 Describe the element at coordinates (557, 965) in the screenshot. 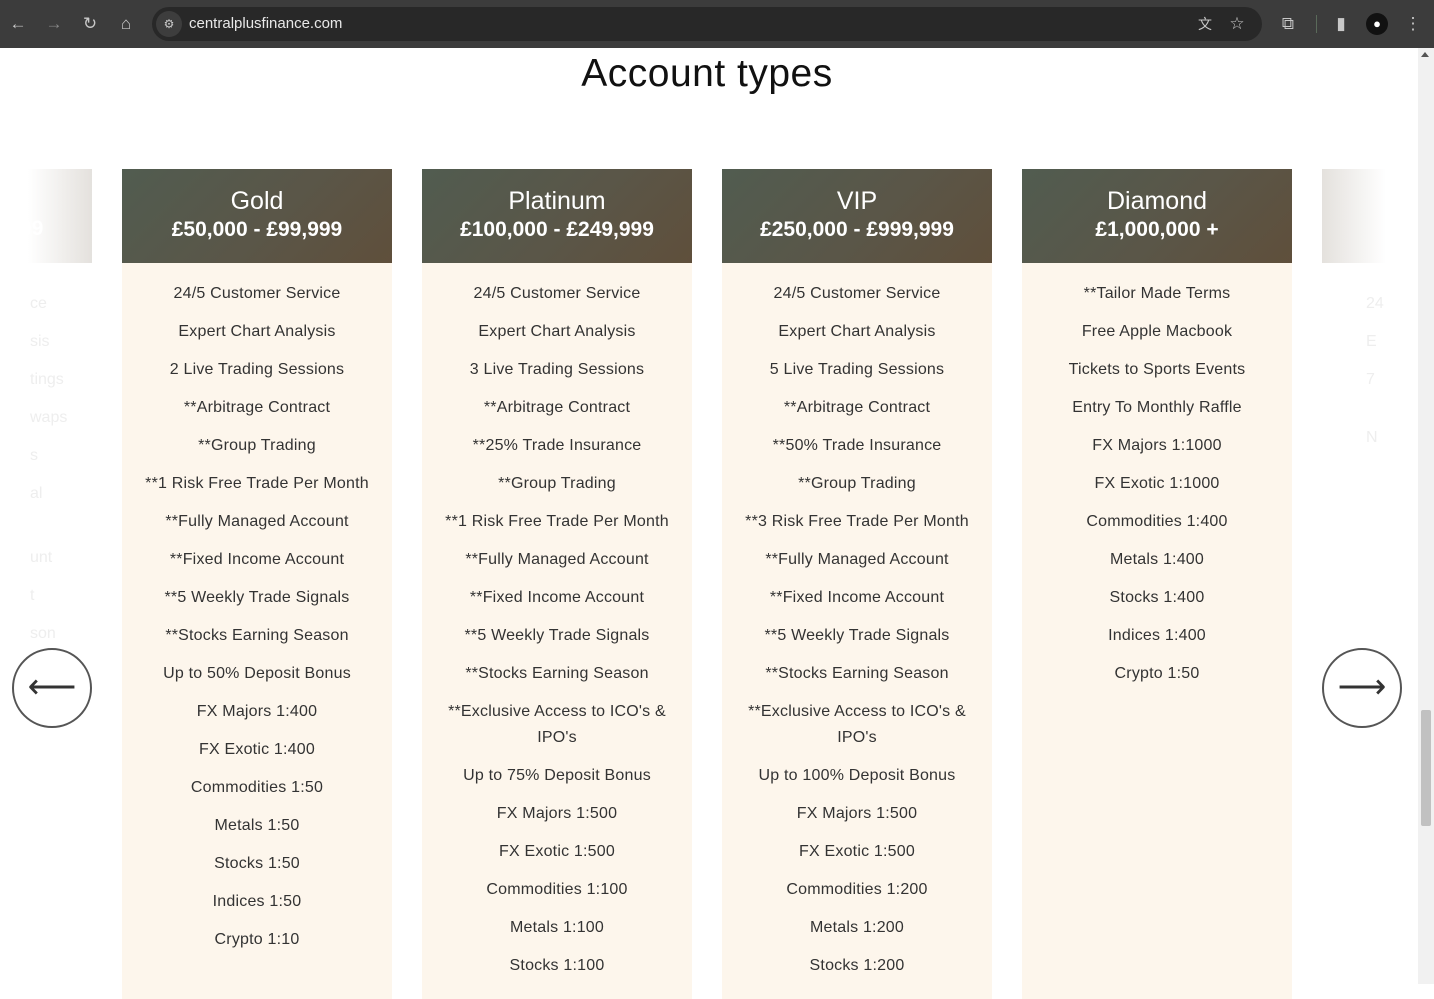

I see `feature-item: Stocks 1:100` at that location.